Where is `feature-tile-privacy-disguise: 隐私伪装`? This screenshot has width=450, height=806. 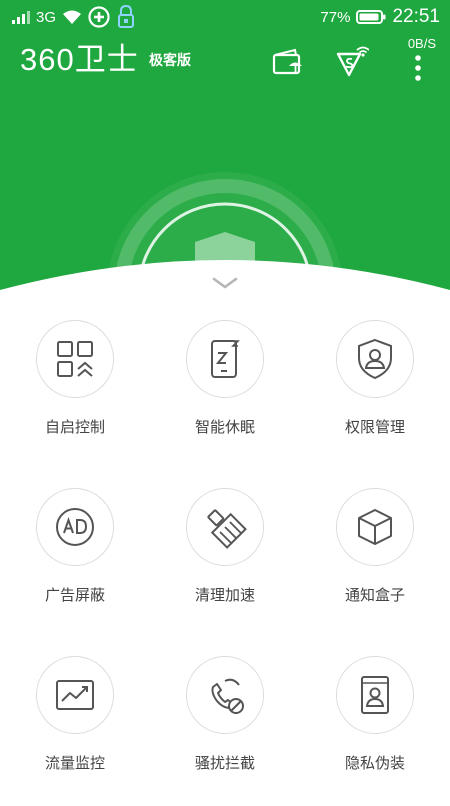
feature-tile-privacy-disguise: 隐私伪装 is located at coordinates (375, 731).